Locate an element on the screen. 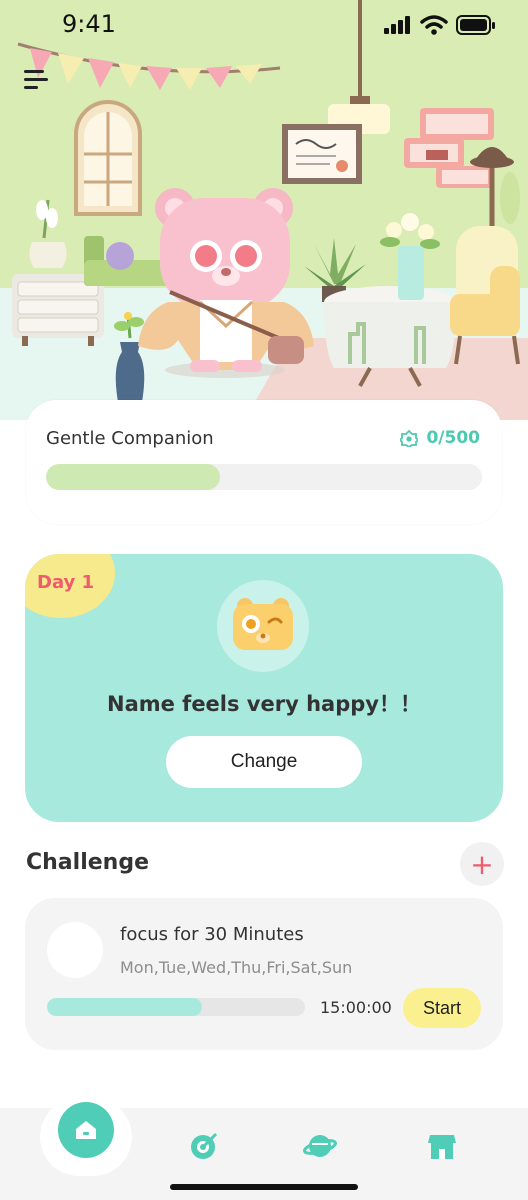 The height and width of the screenshot is (1200, 528). task-progress-bar is located at coordinates (176, 1007).